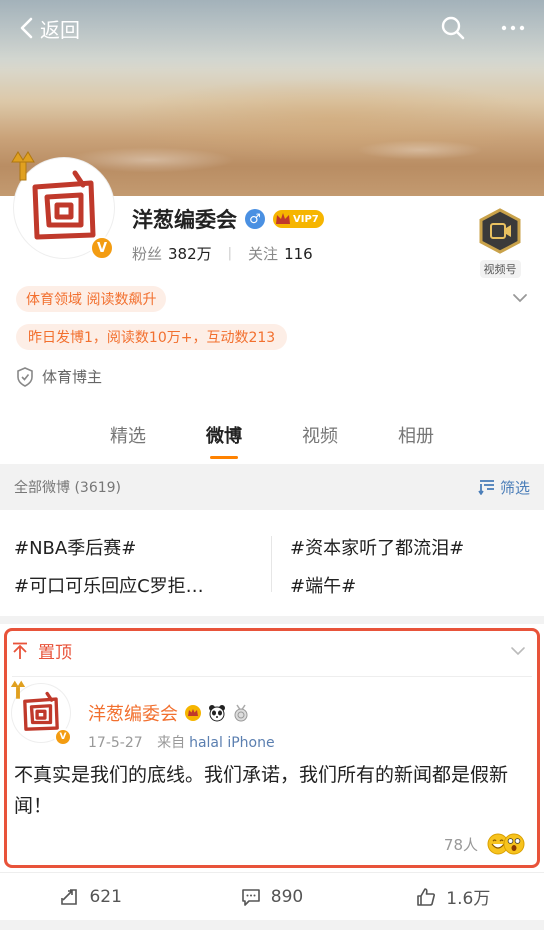 The height and width of the screenshot is (930, 544). What do you see at coordinates (500, 231) in the screenshot?
I see `video-account-icon` at bounding box center [500, 231].